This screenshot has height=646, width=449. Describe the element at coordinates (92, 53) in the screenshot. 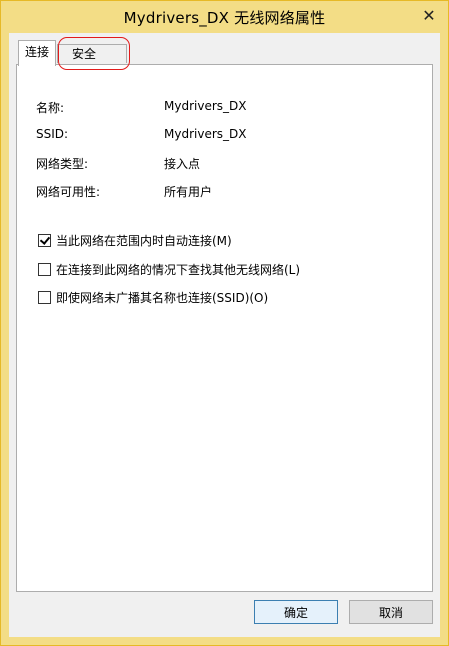

I see `tab-security: 安全` at that location.